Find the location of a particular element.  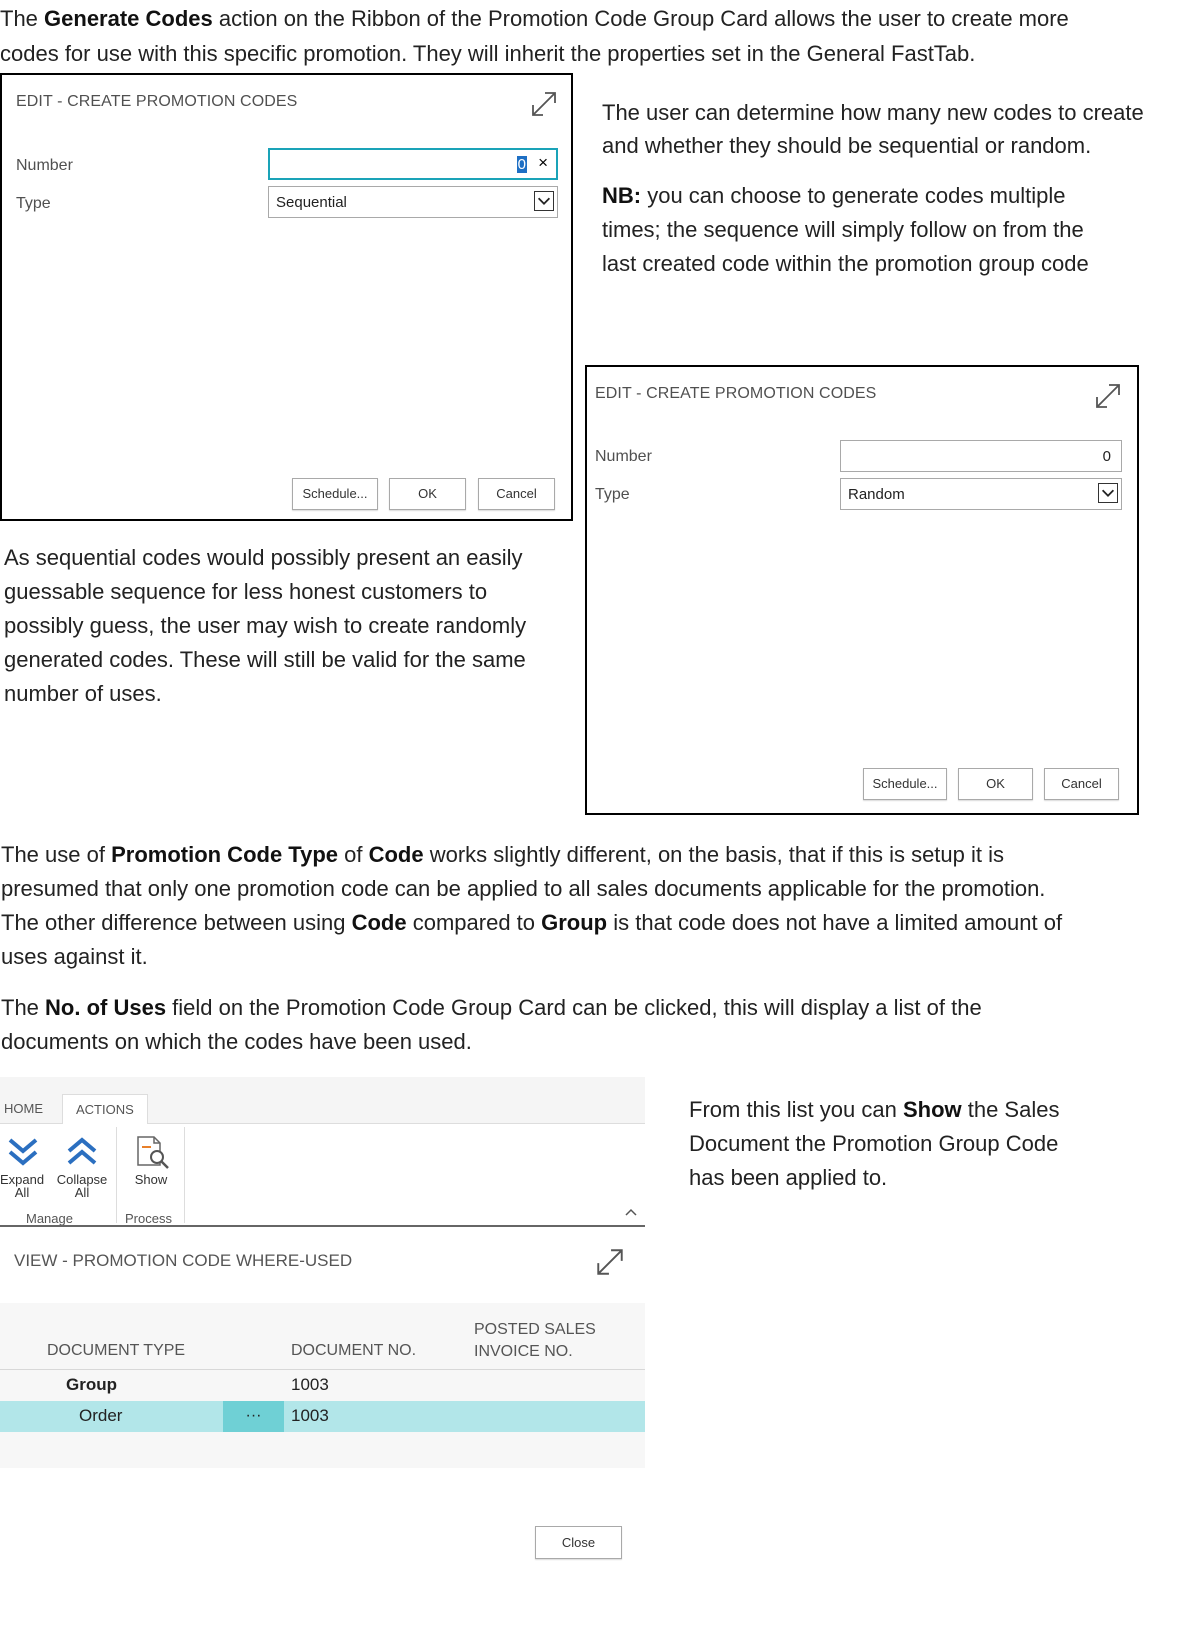

explanation-line: number of uses. is located at coordinates (83, 693).